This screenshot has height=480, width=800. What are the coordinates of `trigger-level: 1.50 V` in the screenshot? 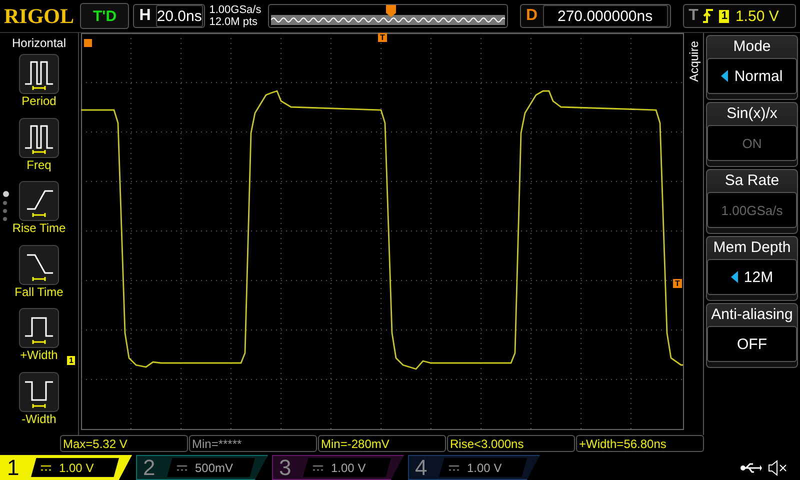 It's located at (757, 16).